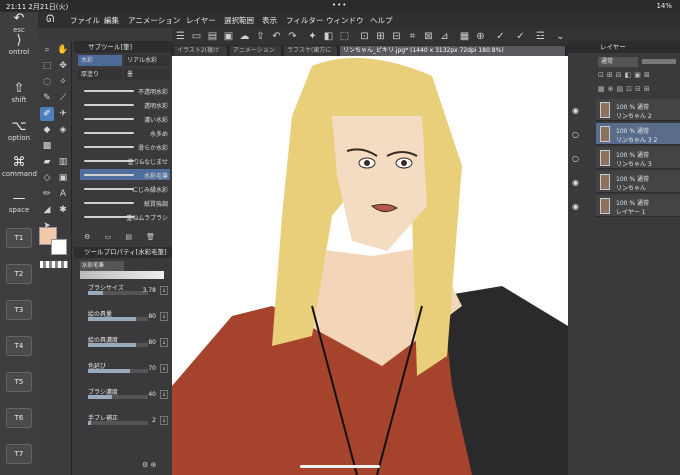 The height and width of the screenshot is (475, 680). What do you see at coordinates (47, 130) in the screenshot?
I see `eraser-icon: ◆` at bounding box center [47, 130].